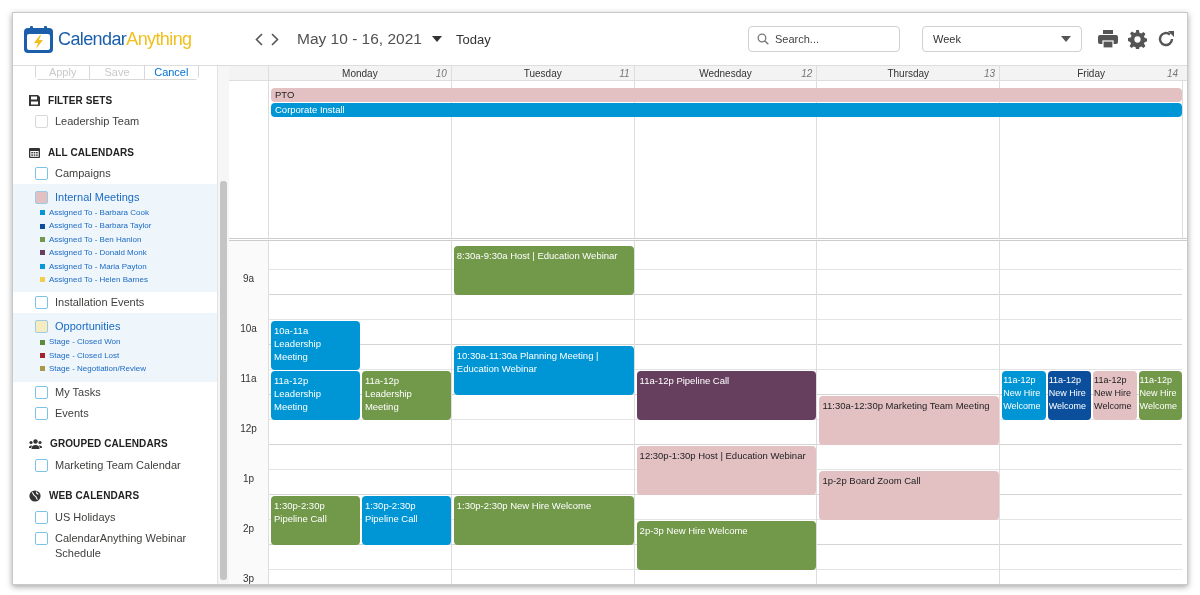 The width and height of the screenshot is (1200, 595). Describe the element at coordinates (94, 496) in the screenshot. I see `section-heading: WEB CALENDARS` at that location.